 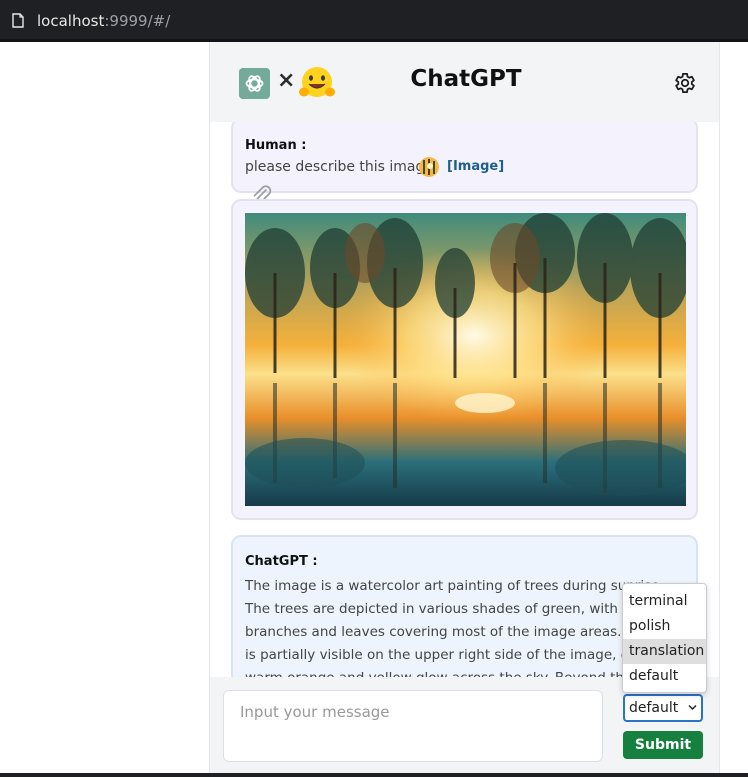 I want to click on mode-dropdown-list: terminal polish translation default, so click(x=664, y=638).